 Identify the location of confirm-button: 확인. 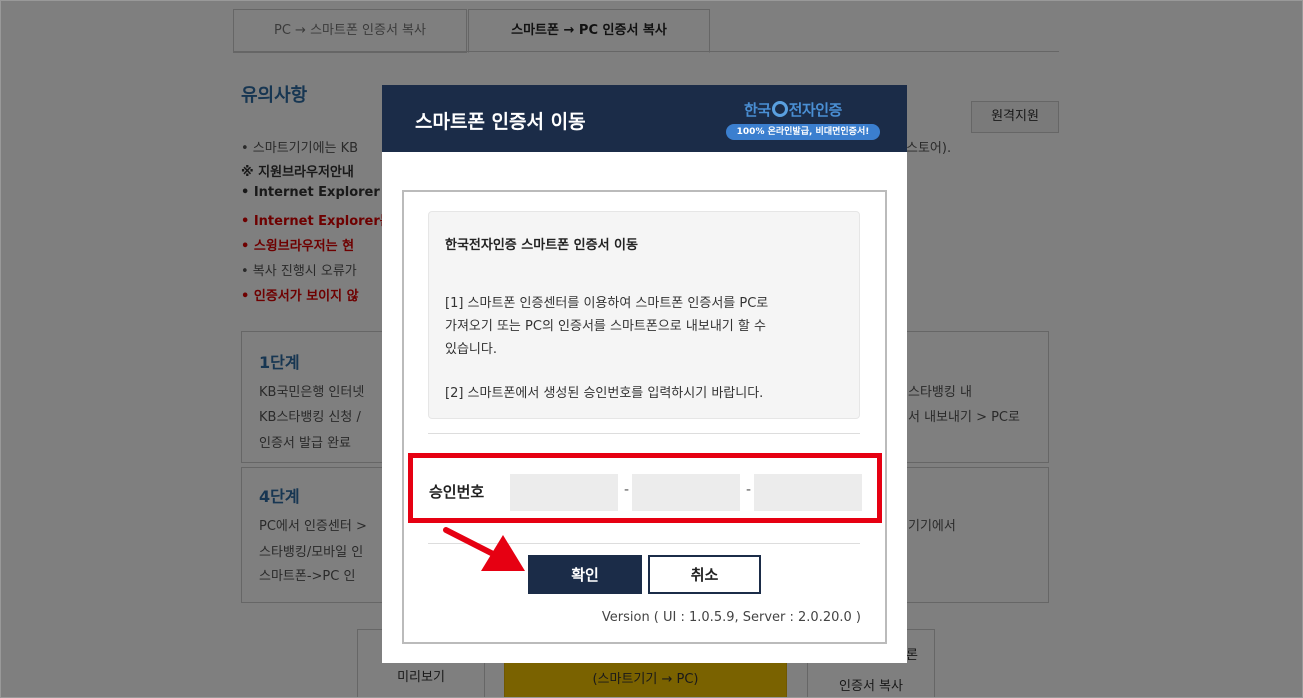
(585, 574).